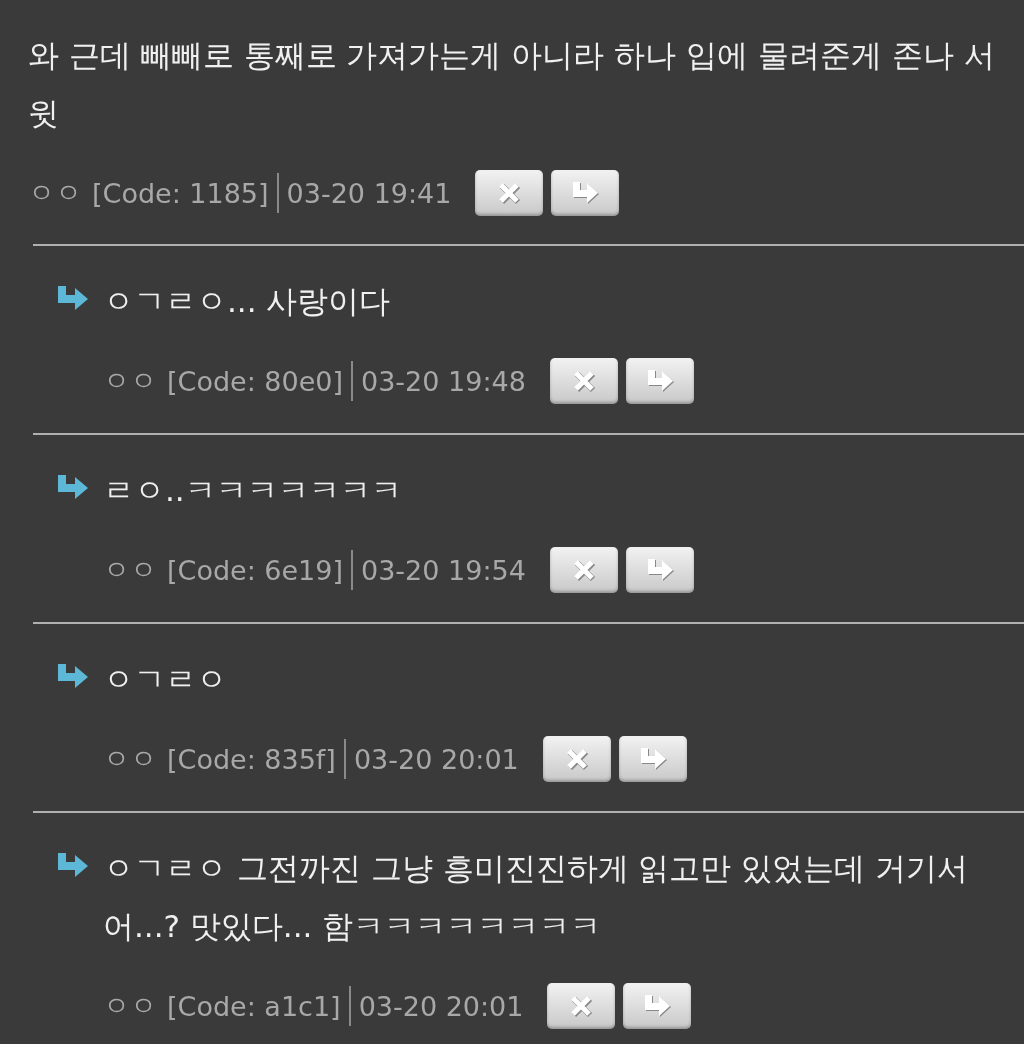 This screenshot has width=1024, height=1044. What do you see at coordinates (255, 381) in the screenshot?
I see `user-code: [Code: 80e0]` at bounding box center [255, 381].